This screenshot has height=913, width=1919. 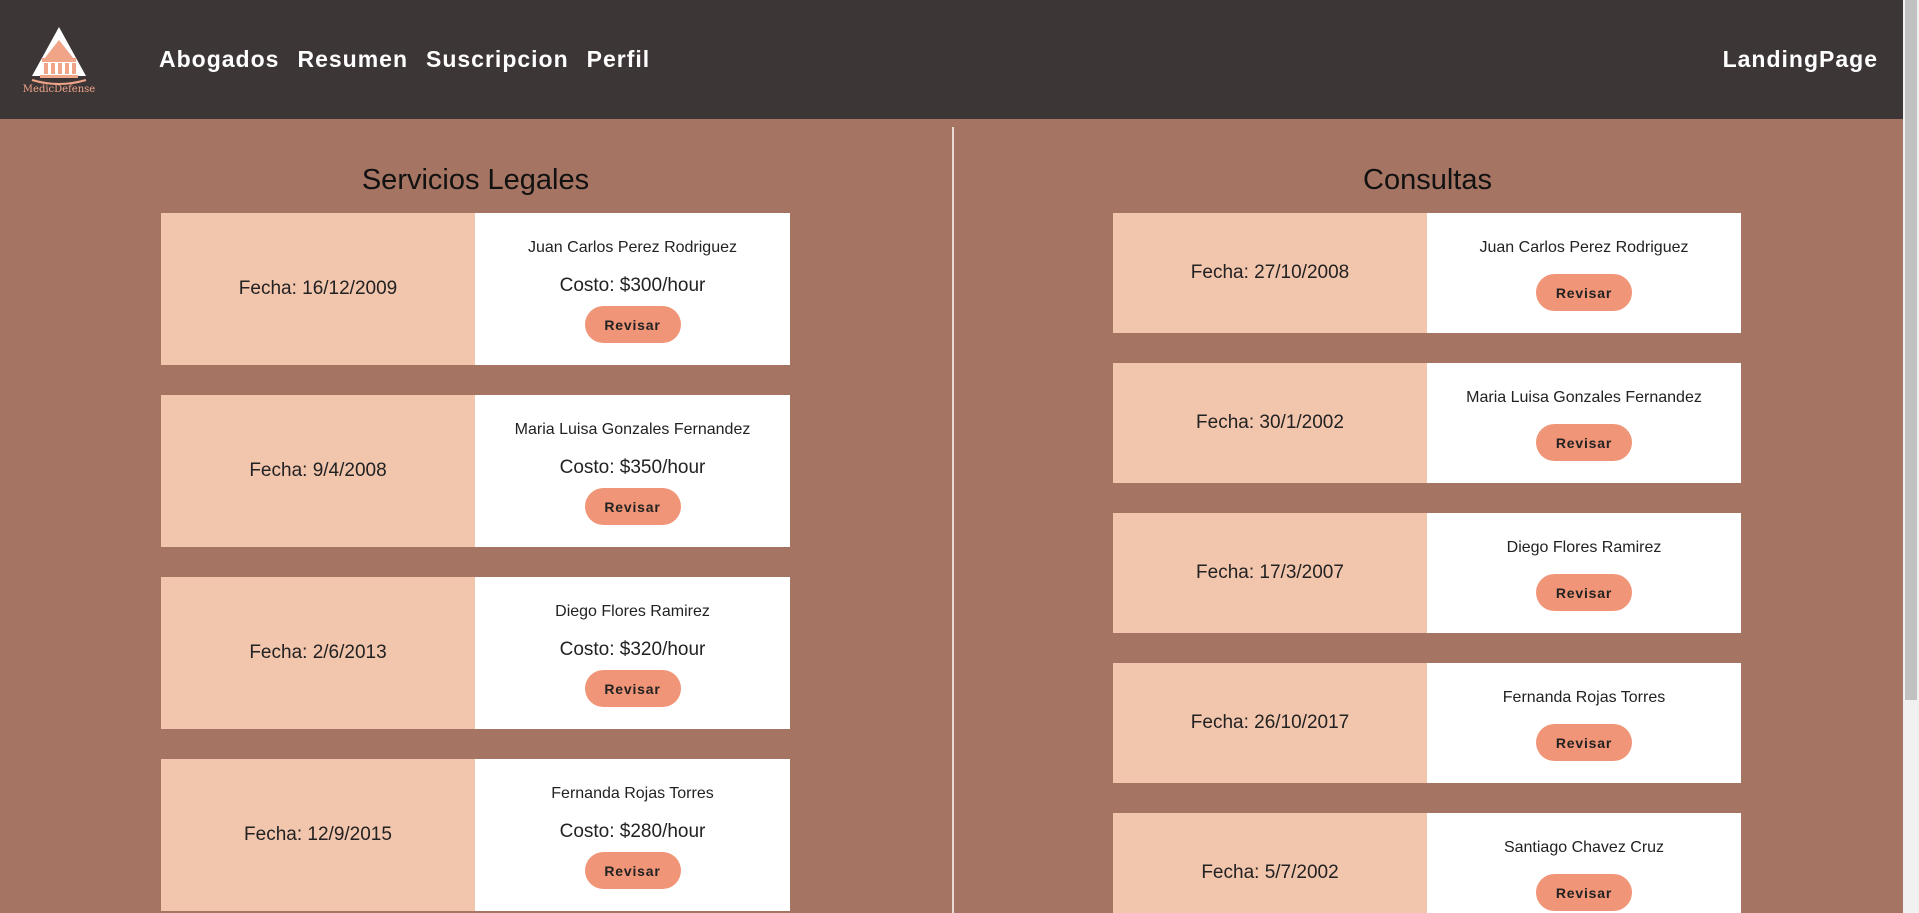 What do you see at coordinates (318, 471) in the screenshot?
I see `service-date: Fecha: 9/4/2008` at bounding box center [318, 471].